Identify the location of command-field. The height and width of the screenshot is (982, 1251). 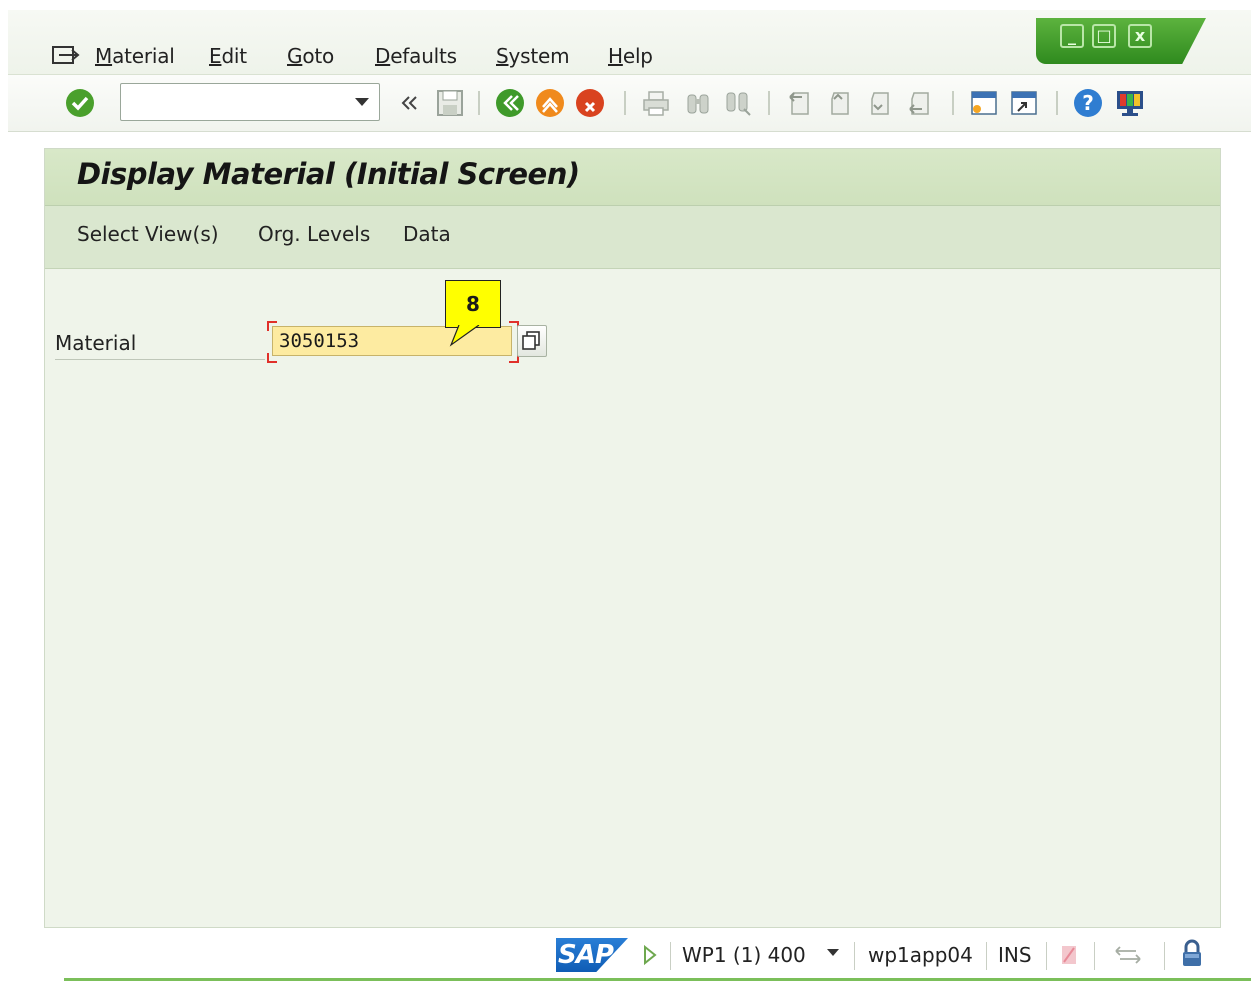
(250, 102).